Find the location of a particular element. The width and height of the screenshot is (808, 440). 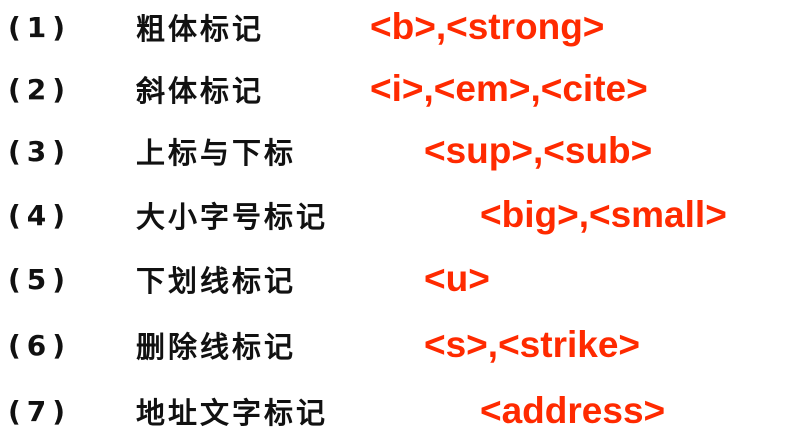

item-label: 删除线标记 is located at coordinates (216, 347).